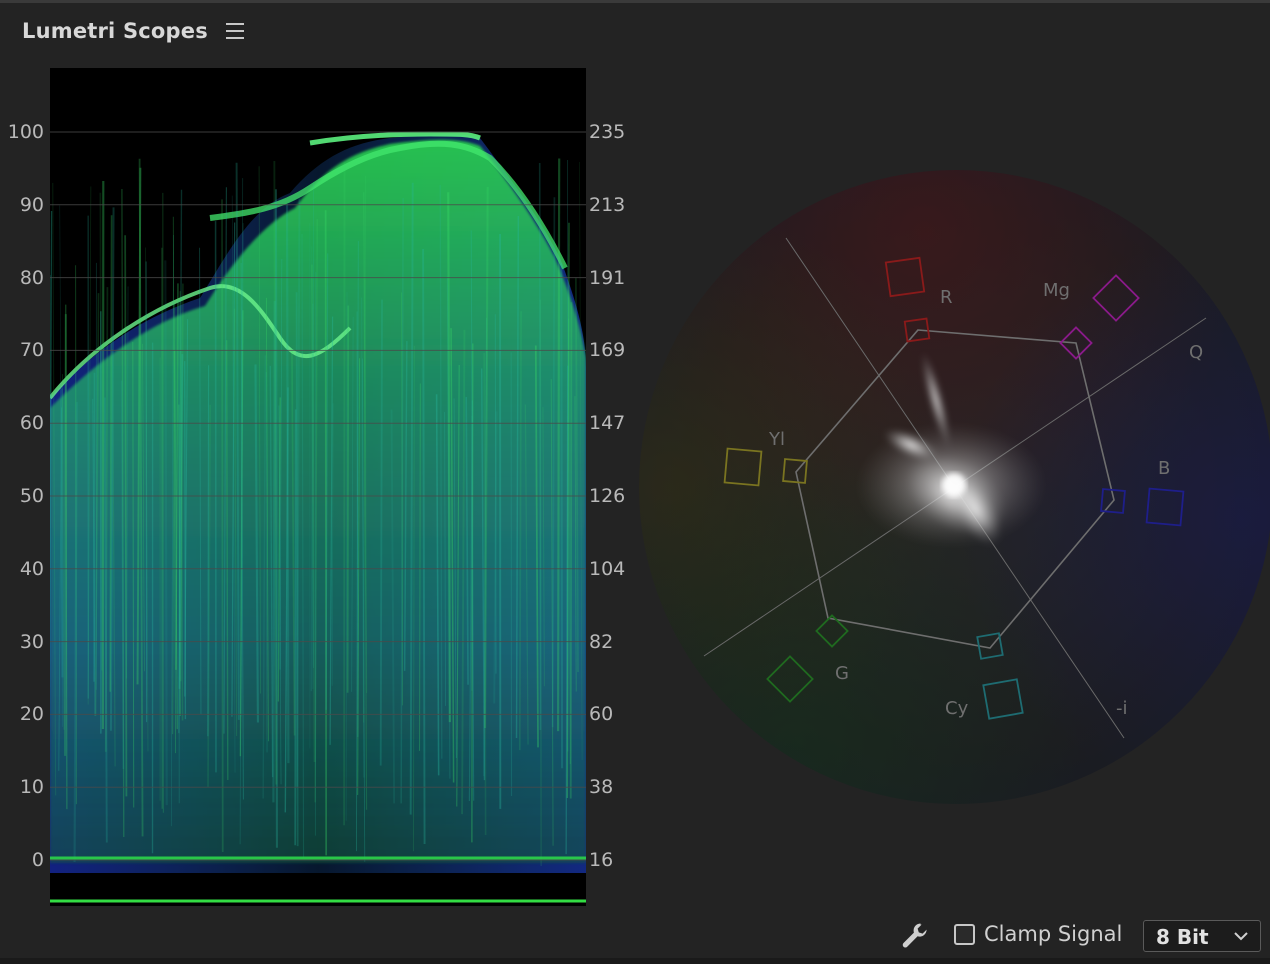 The image size is (1270, 964). Describe the element at coordinates (916, 936) in the screenshot. I see `wrench-icon` at that location.